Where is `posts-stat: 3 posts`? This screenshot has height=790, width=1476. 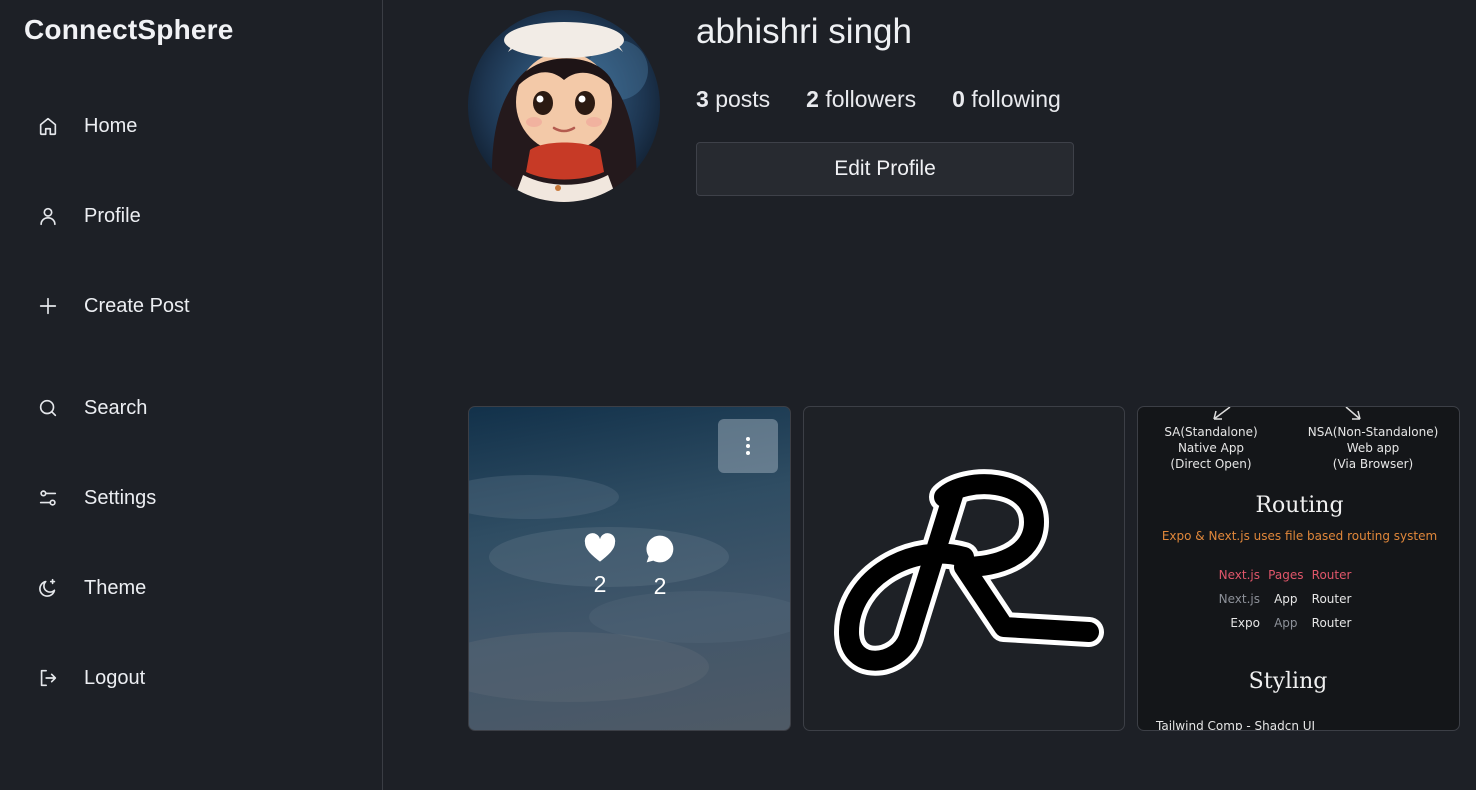 posts-stat: 3 posts is located at coordinates (733, 99).